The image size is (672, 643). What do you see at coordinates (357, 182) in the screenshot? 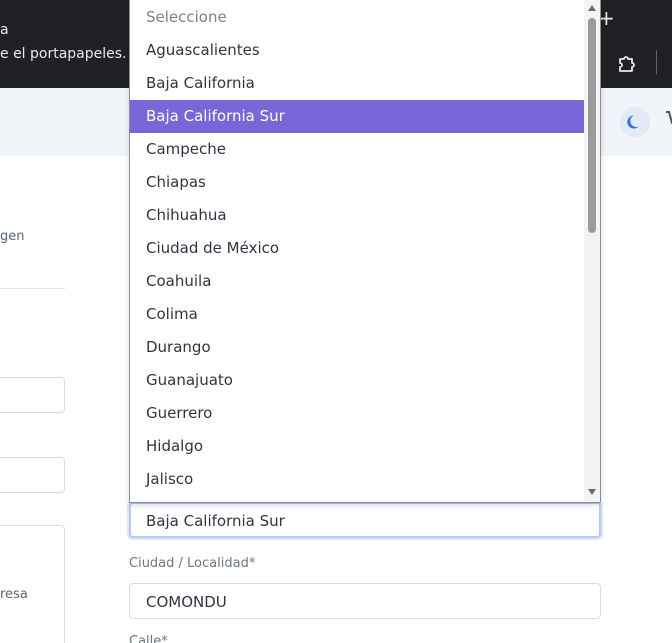
I see `dropdown-option: Chiapas` at bounding box center [357, 182].